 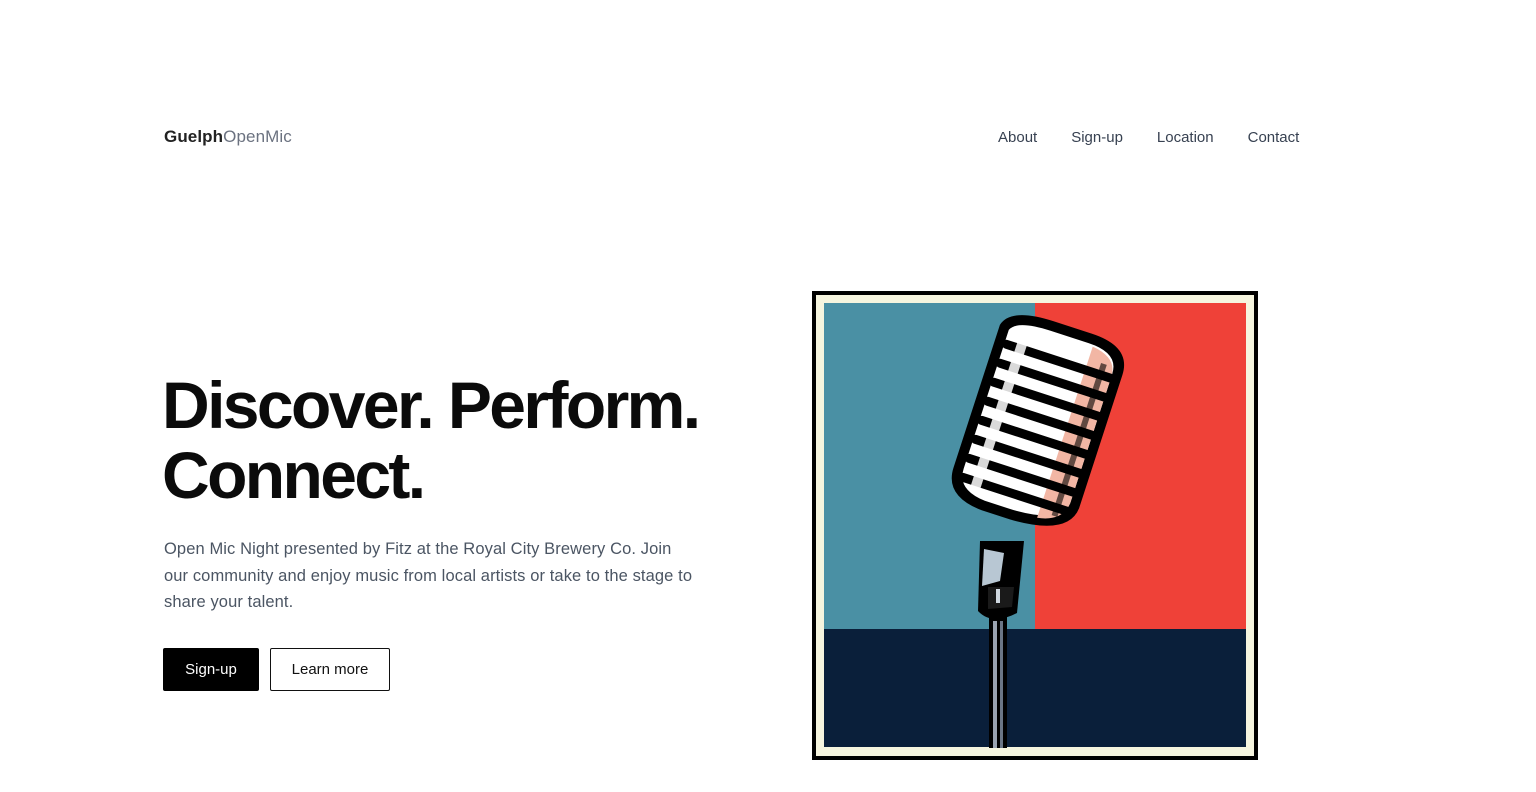 I want to click on mic-stand, so click(x=998, y=682).